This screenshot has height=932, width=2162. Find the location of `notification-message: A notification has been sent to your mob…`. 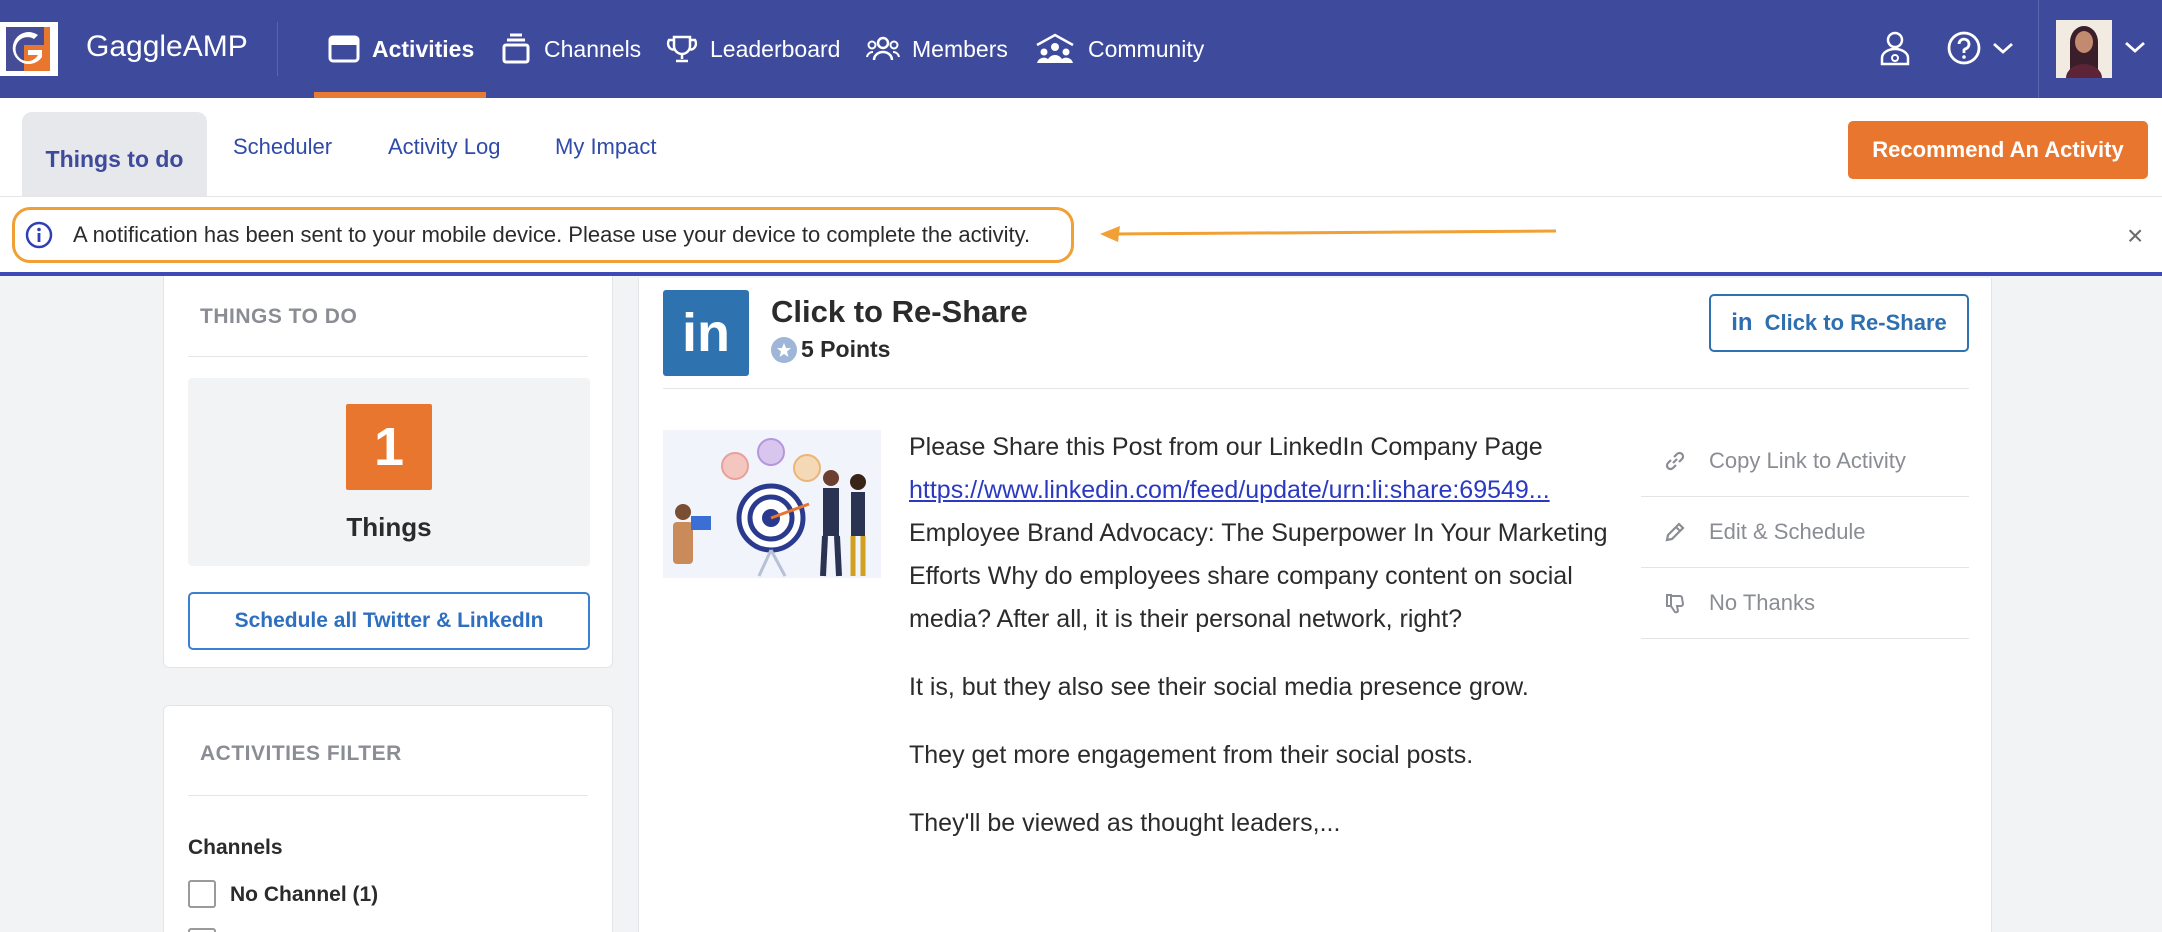

notification-message: A notification has been sent to your mob… is located at coordinates (552, 234).